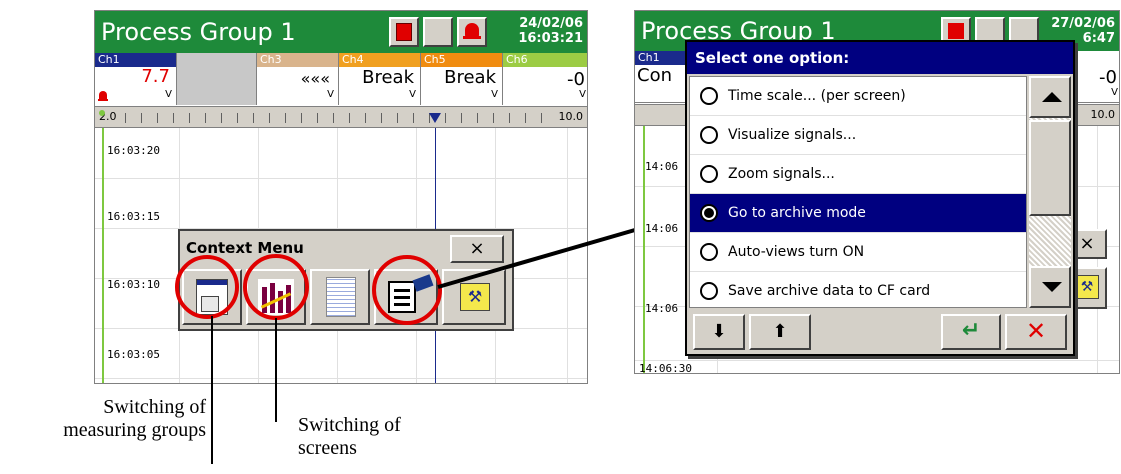 The height and width of the screenshot is (474, 1121). I want to click on arrow-up-icon: ⬆, so click(780, 331).